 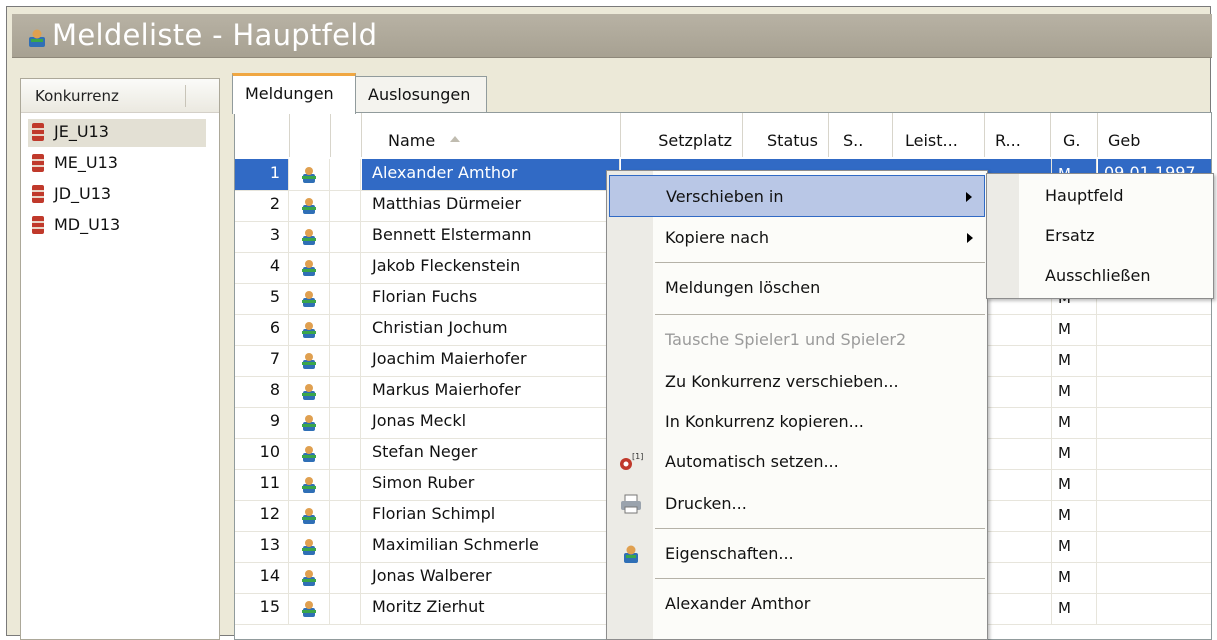 What do you see at coordinates (86, 162) in the screenshot?
I see `konkurrenz-item-label: ME_U13` at bounding box center [86, 162].